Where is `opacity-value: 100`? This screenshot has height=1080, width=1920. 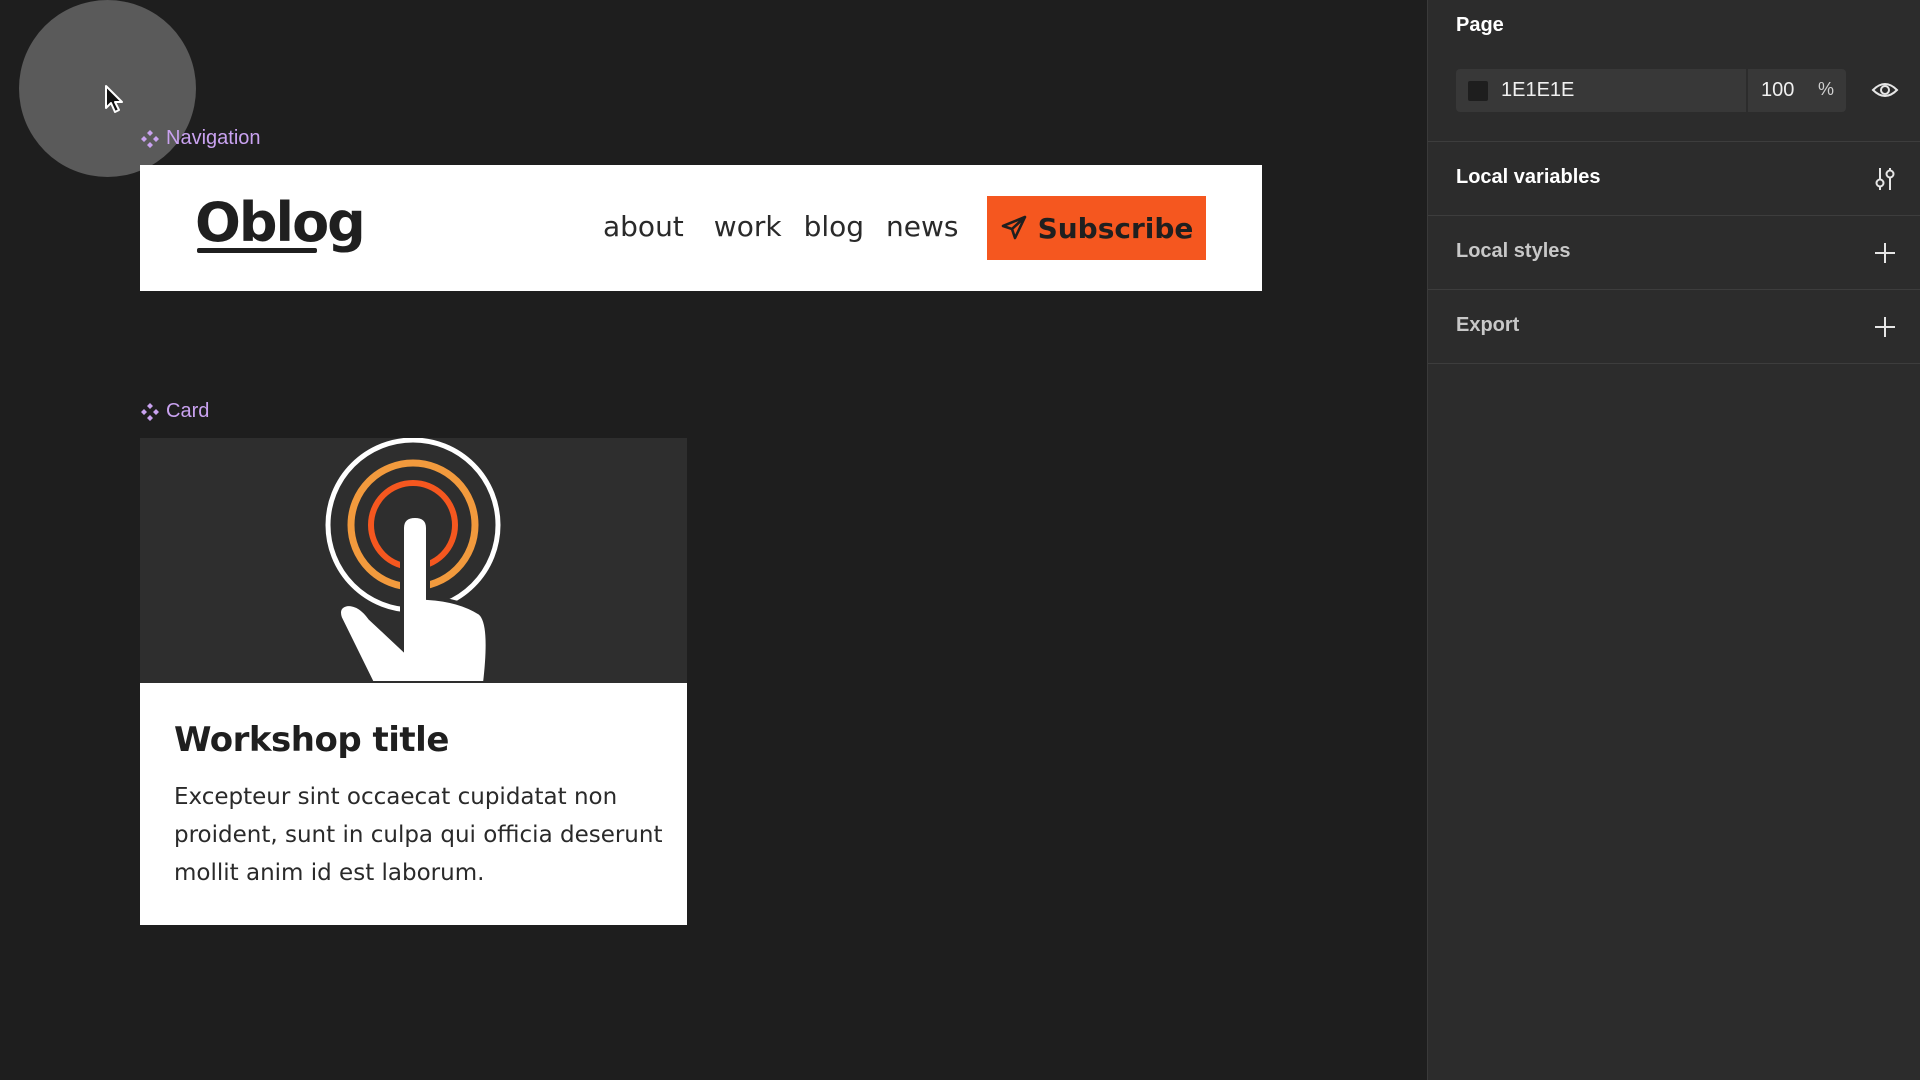
opacity-value: 100 is located at coordinates (1777, 90).